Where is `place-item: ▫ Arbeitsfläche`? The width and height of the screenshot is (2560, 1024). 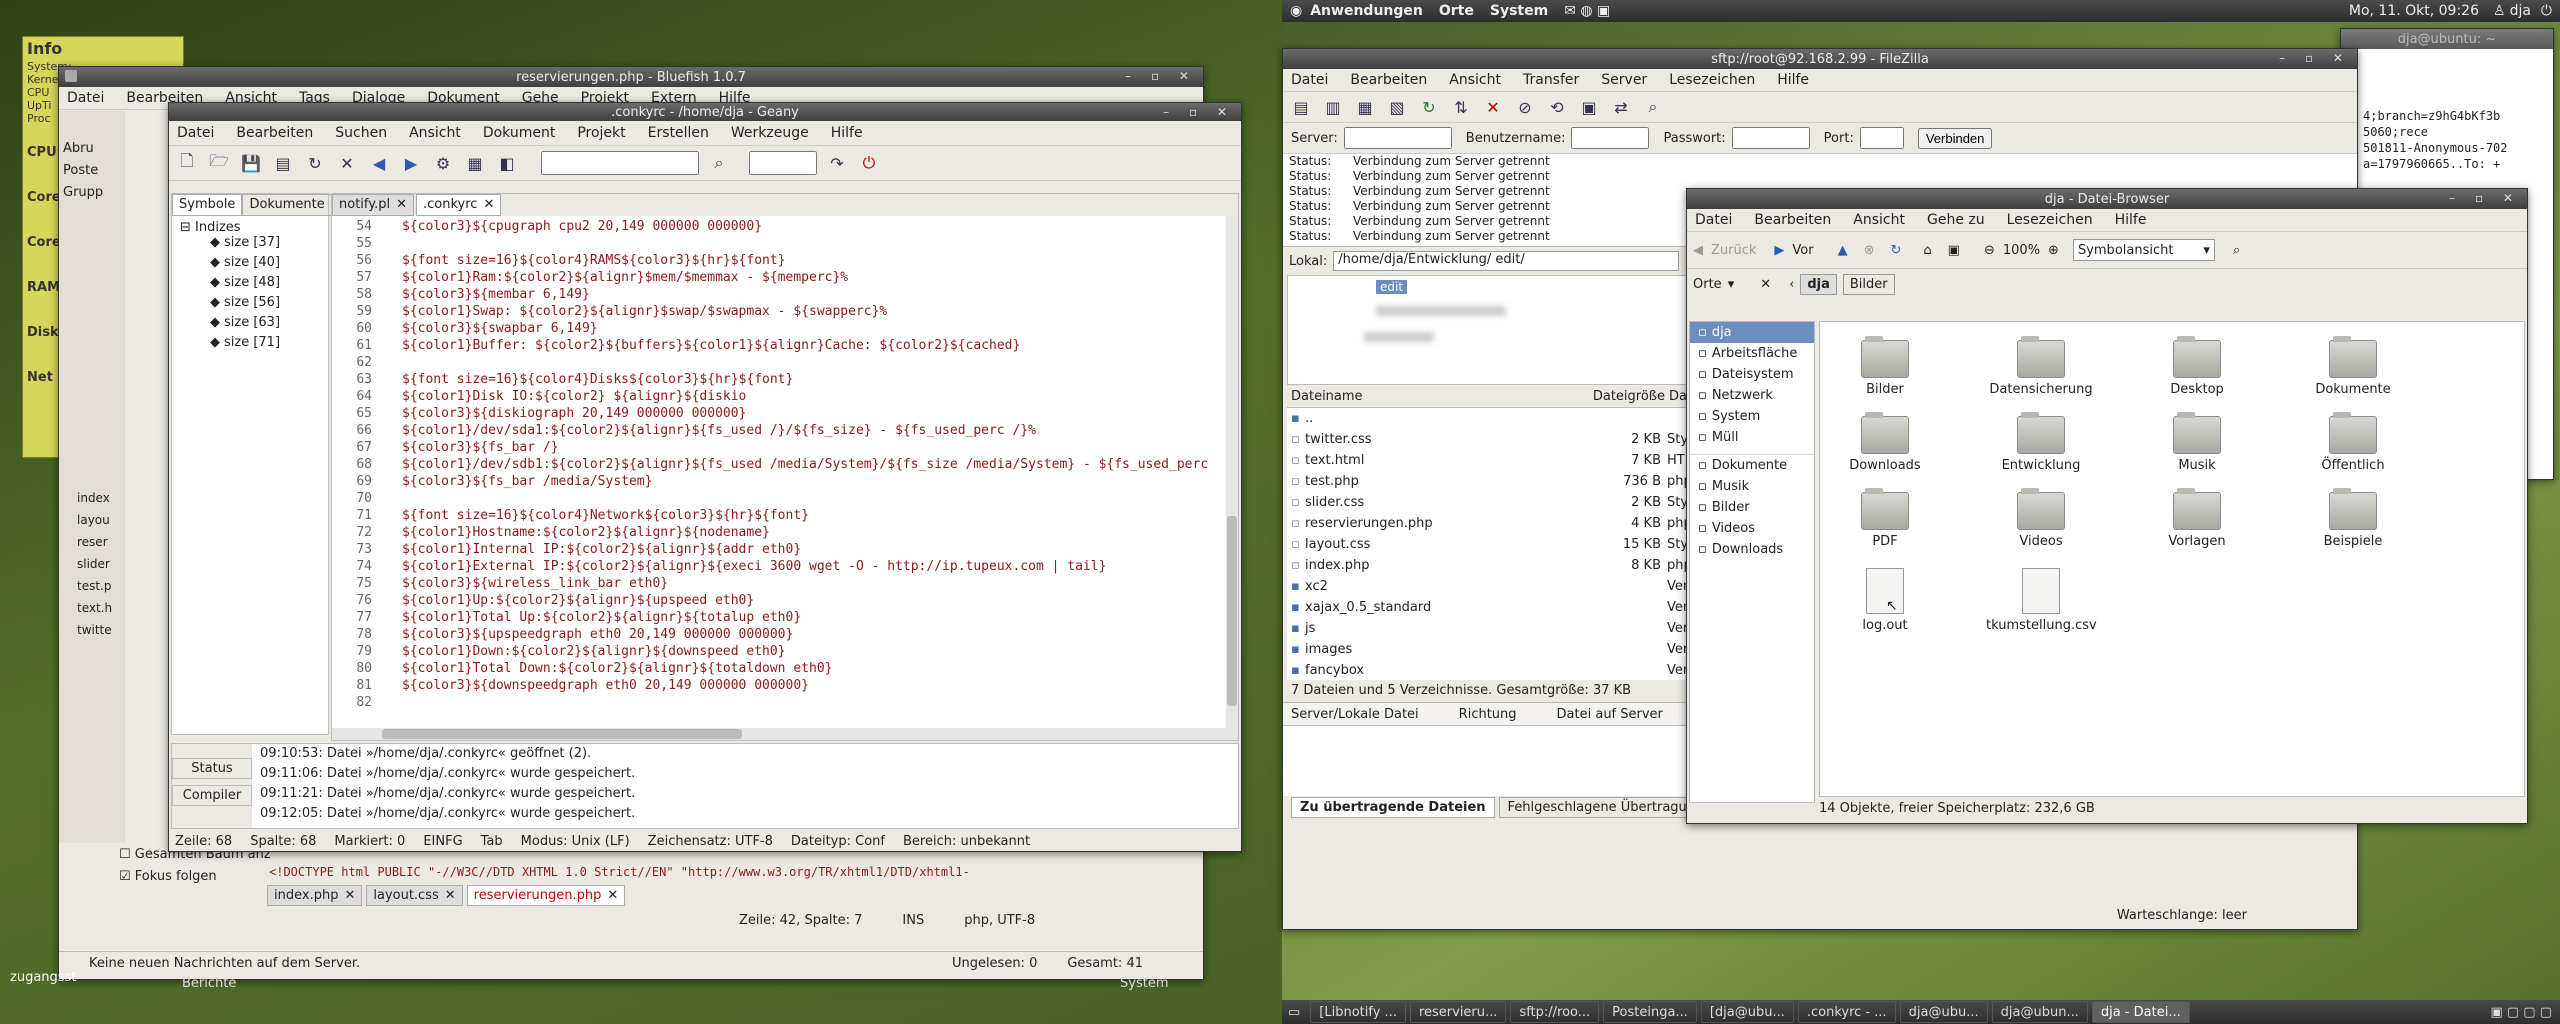 place-item: ▫ Arbeitsfläche is located at coordinates (1752, 353).